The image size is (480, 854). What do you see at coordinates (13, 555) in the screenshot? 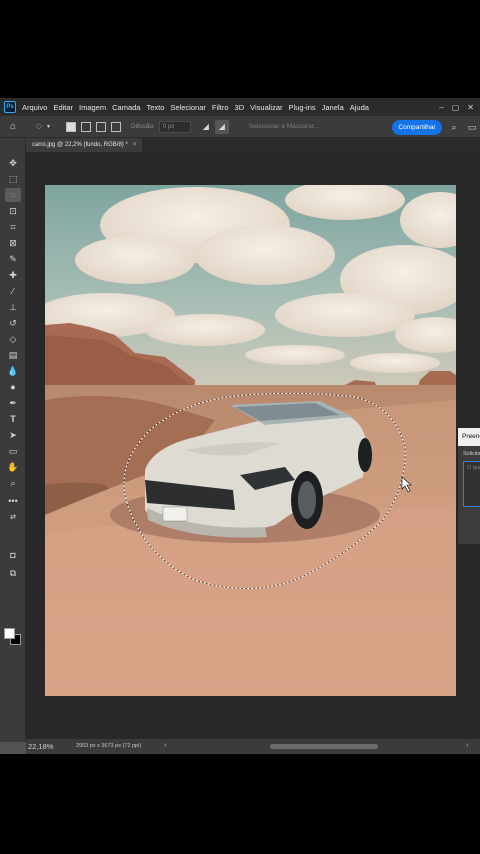
I see `quick-mask-icon: ◘` at bounding box center [13, 555].